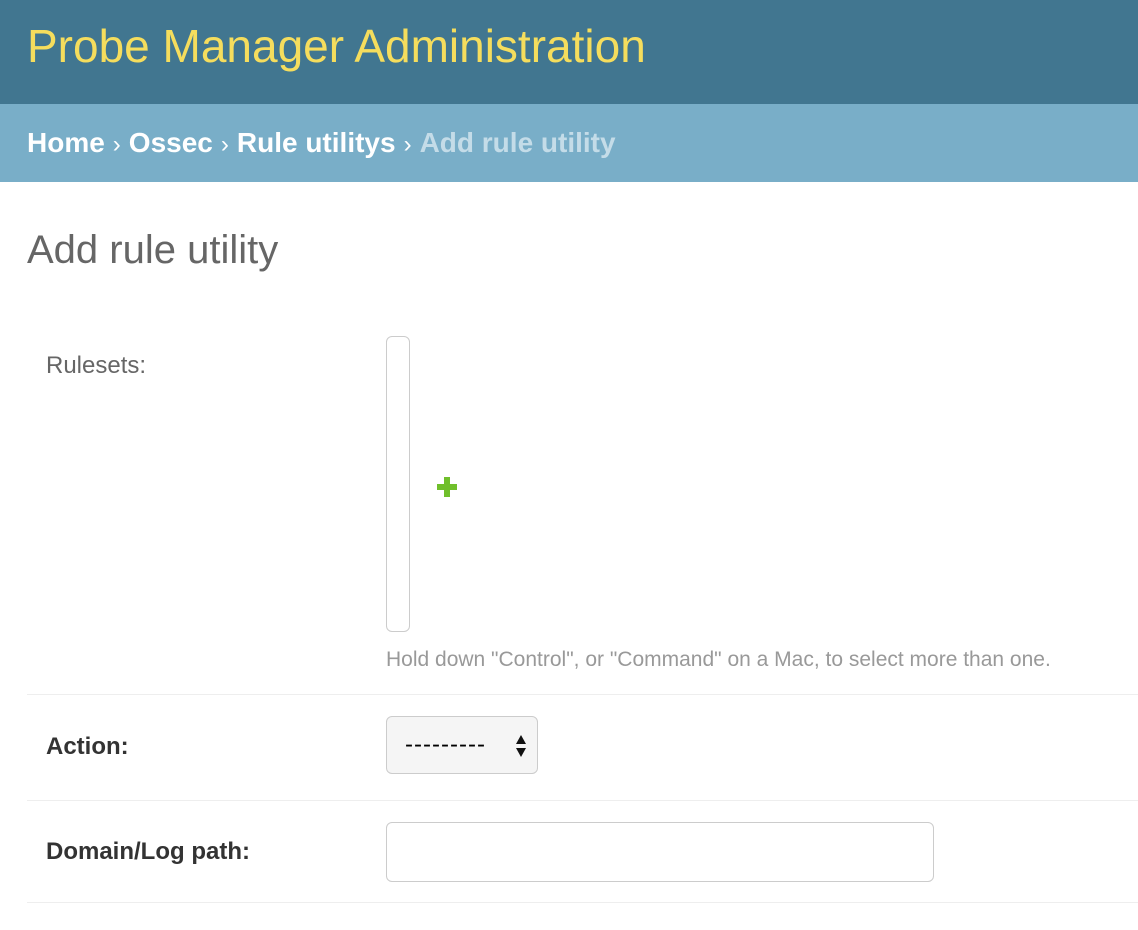 The height and width of the screenshot is (930, 1138). I want to click on breadcrumb-rule-utilitys-link: Rule utilitys, so click(316, 142).